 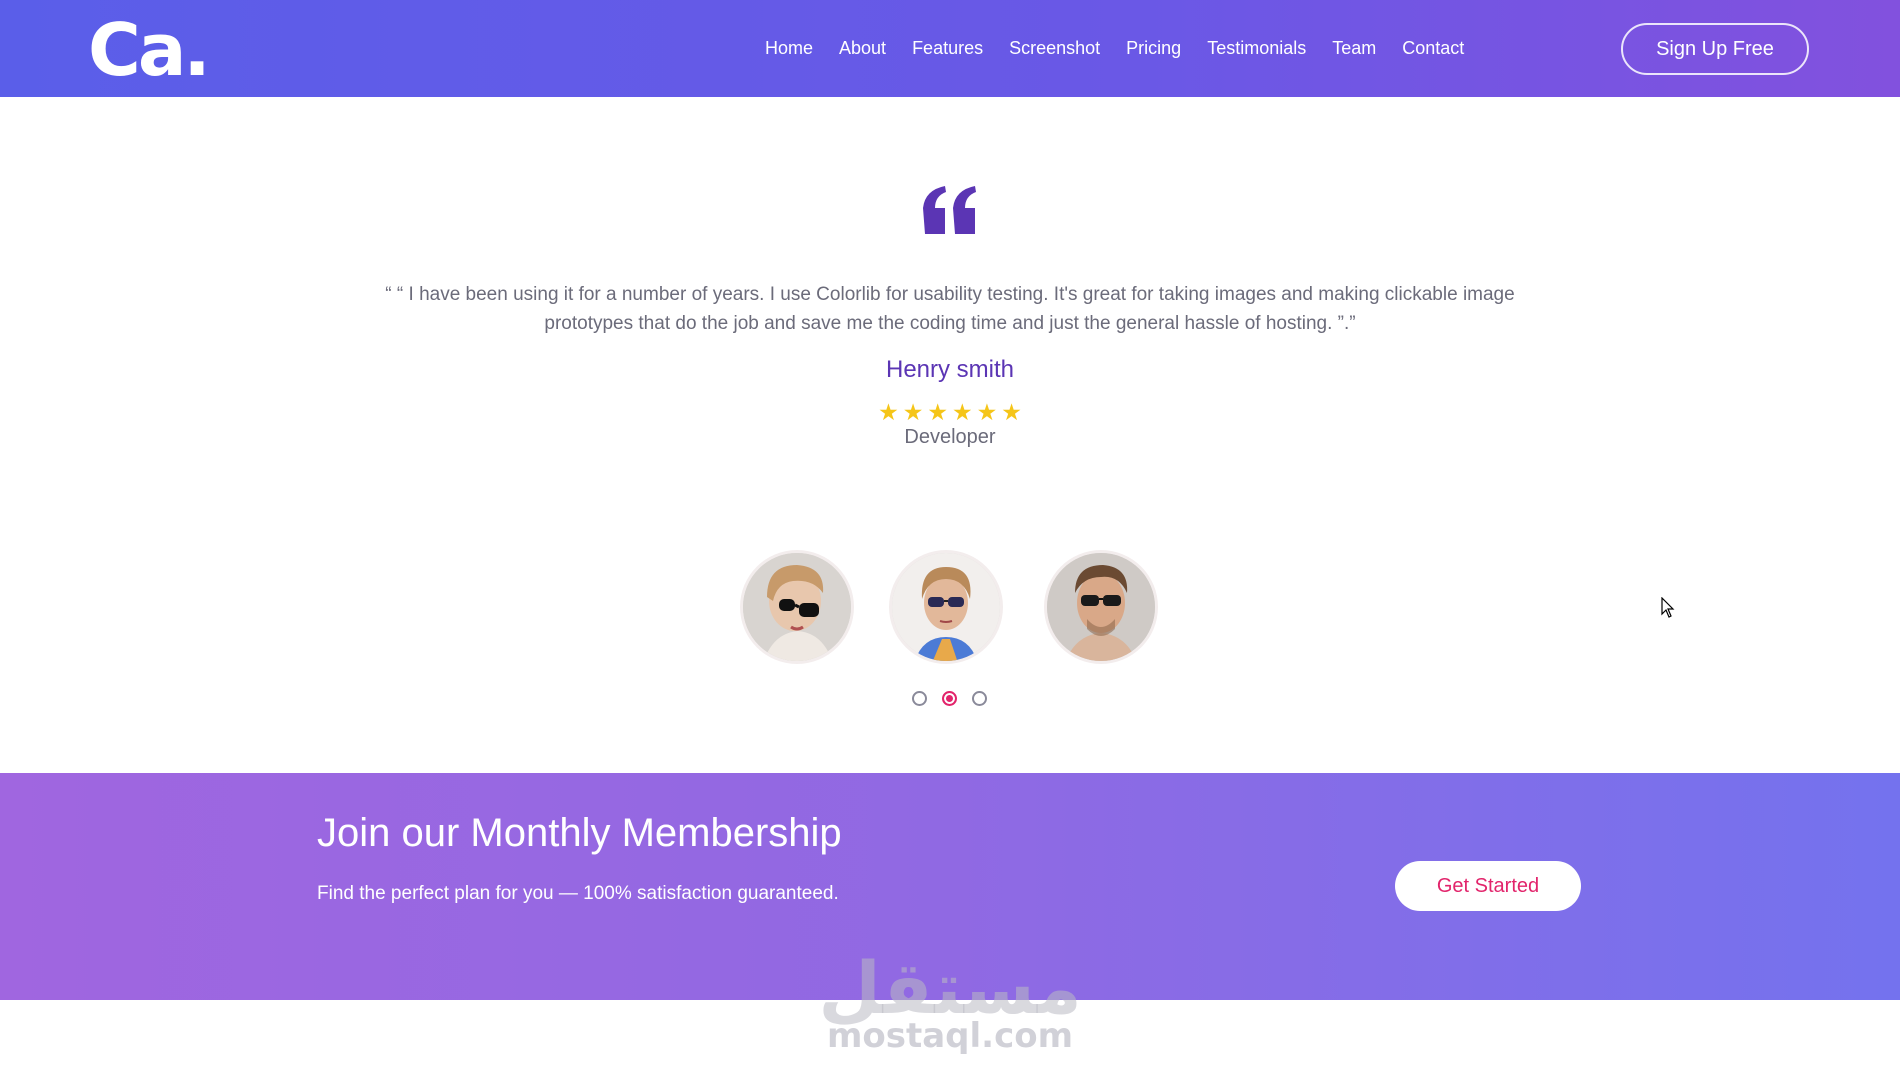 What do you see at coordinates (149, 50) in the screenshot?
I see `brand-logo: Ca.` at bounding box center [149, 50].